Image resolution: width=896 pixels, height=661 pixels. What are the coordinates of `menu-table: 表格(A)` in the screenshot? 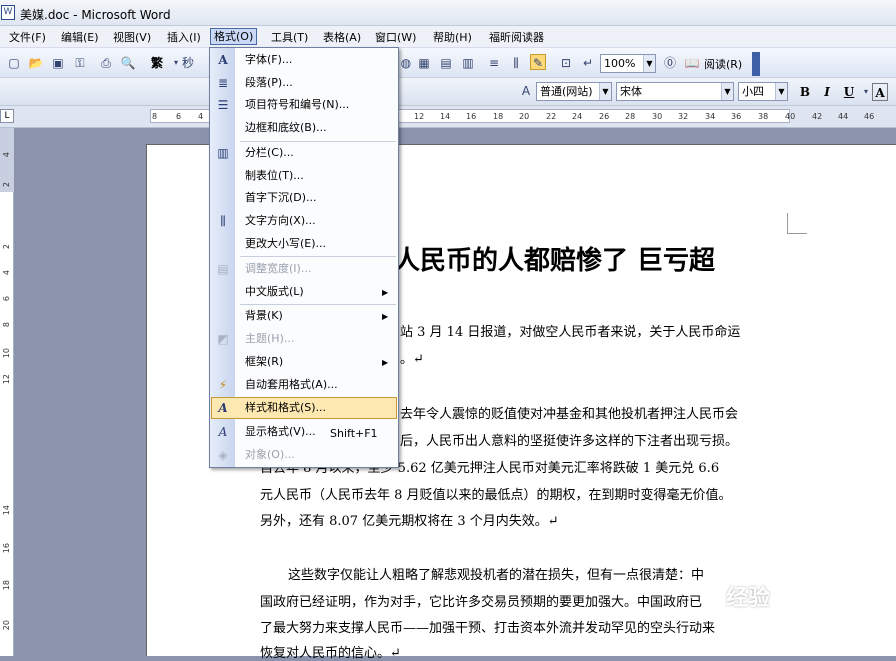 It's located at (342, 37).